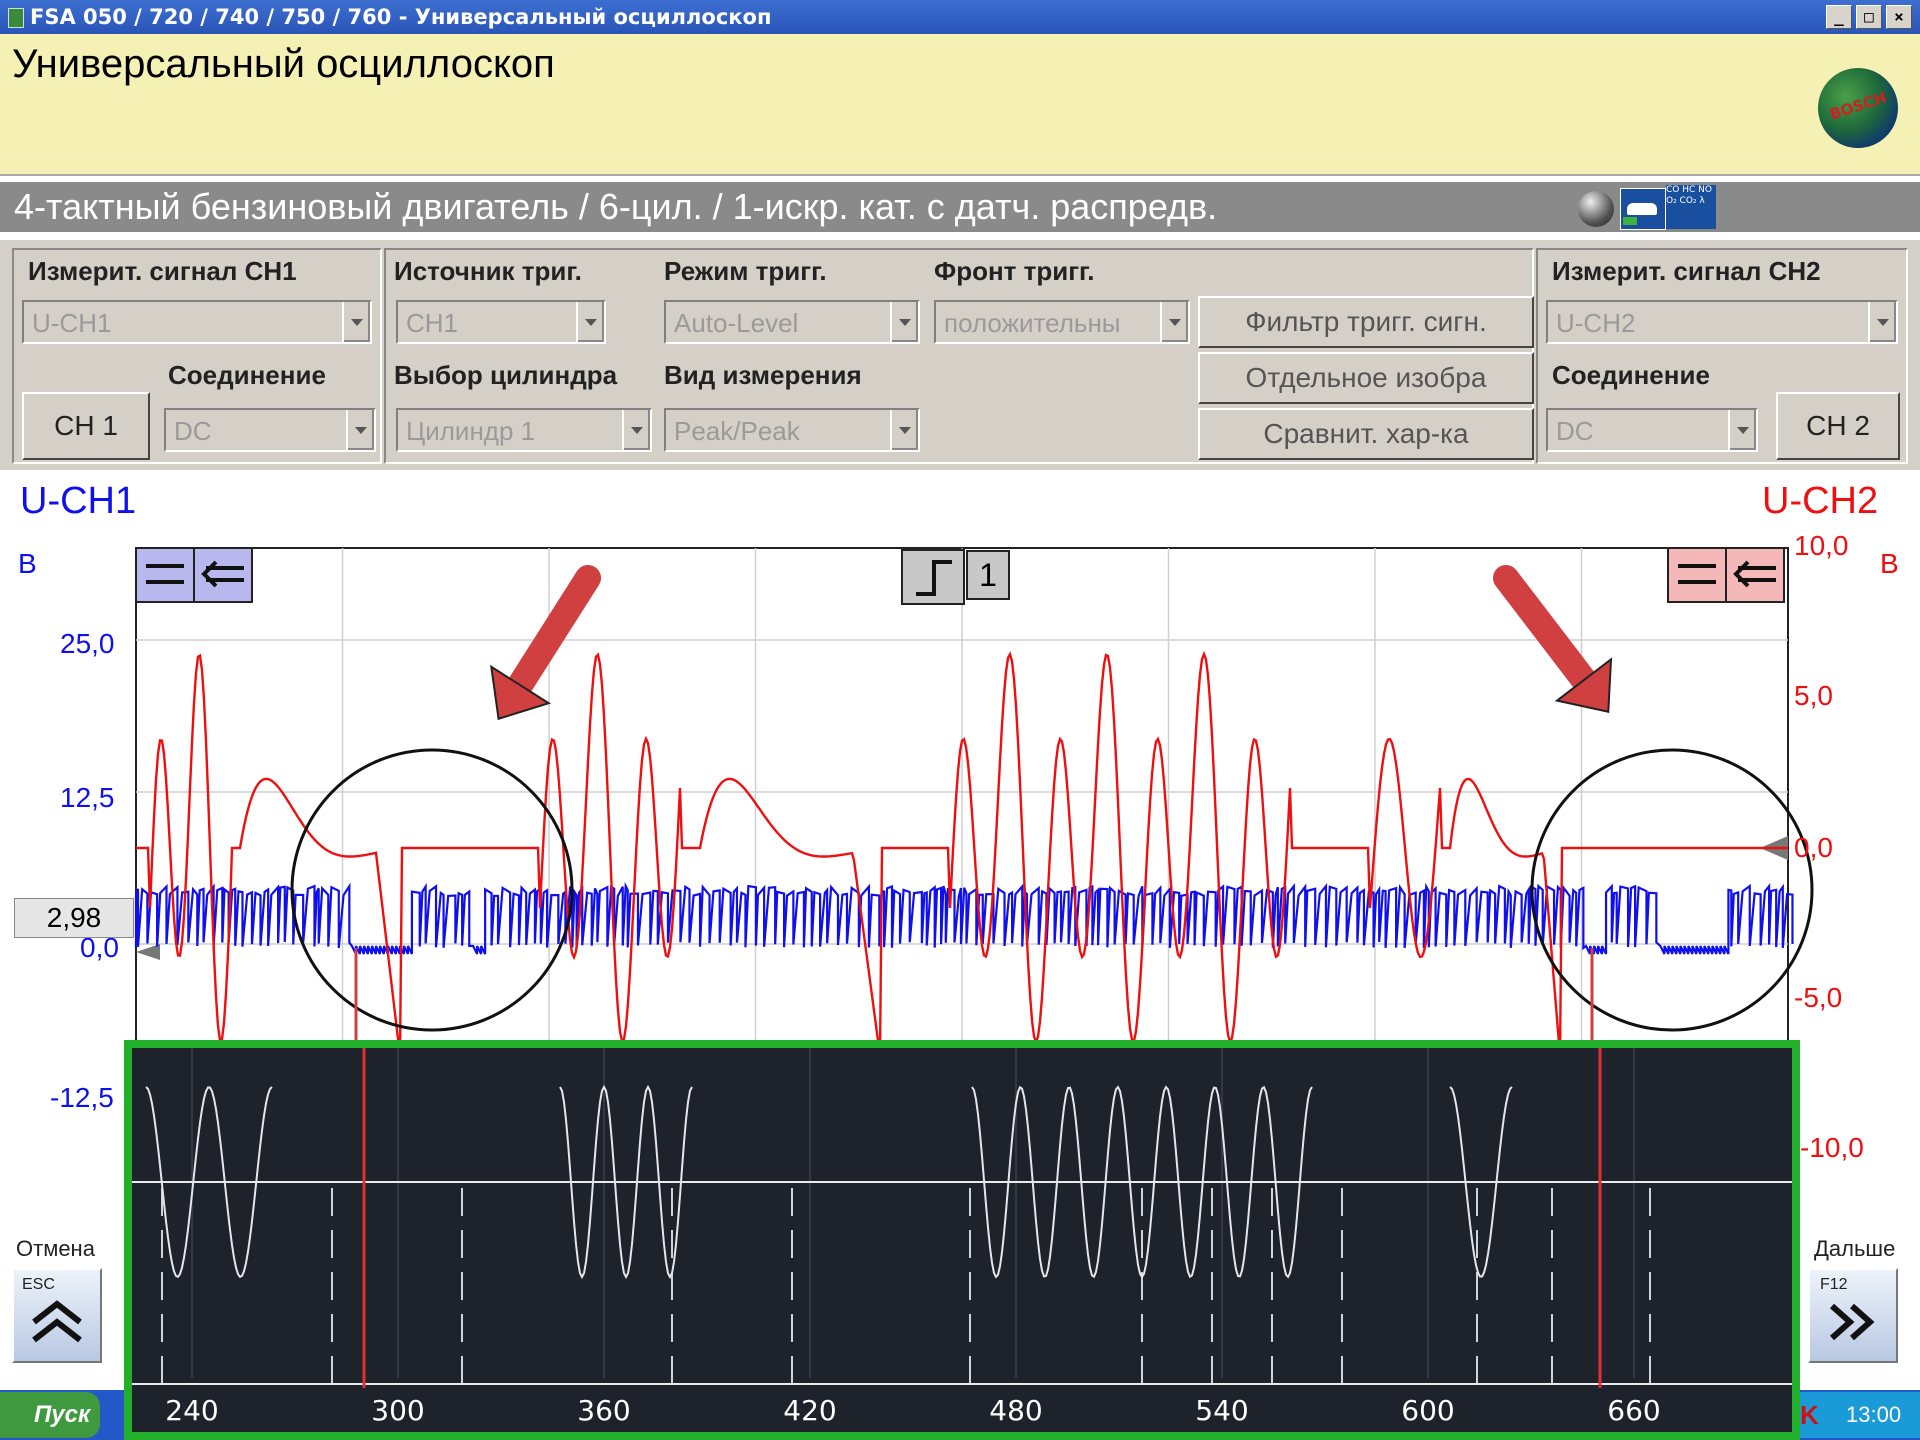  What do you see at coordinates (988, 575) in the screenshot?
I see `trigger-channel-badge: 1` at bounding box center [988, 575].